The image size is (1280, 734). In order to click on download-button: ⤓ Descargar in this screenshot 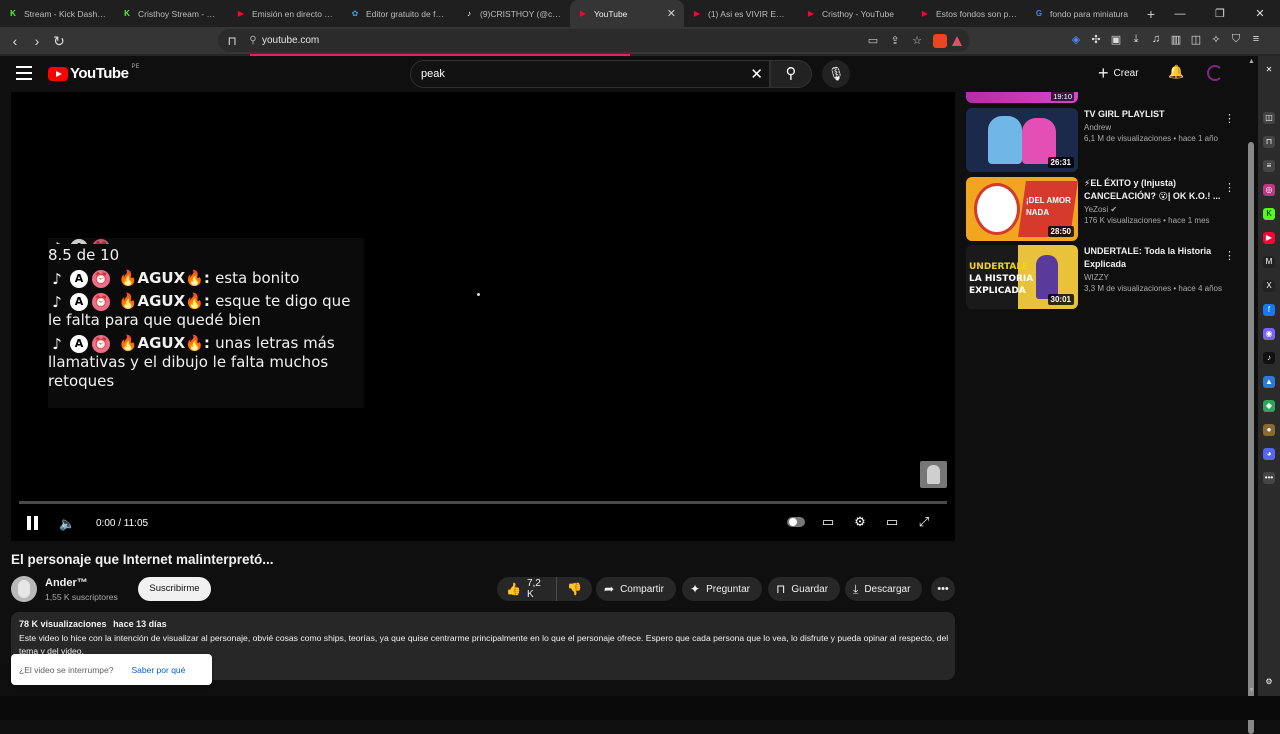, I will do `click(884, 589)`.